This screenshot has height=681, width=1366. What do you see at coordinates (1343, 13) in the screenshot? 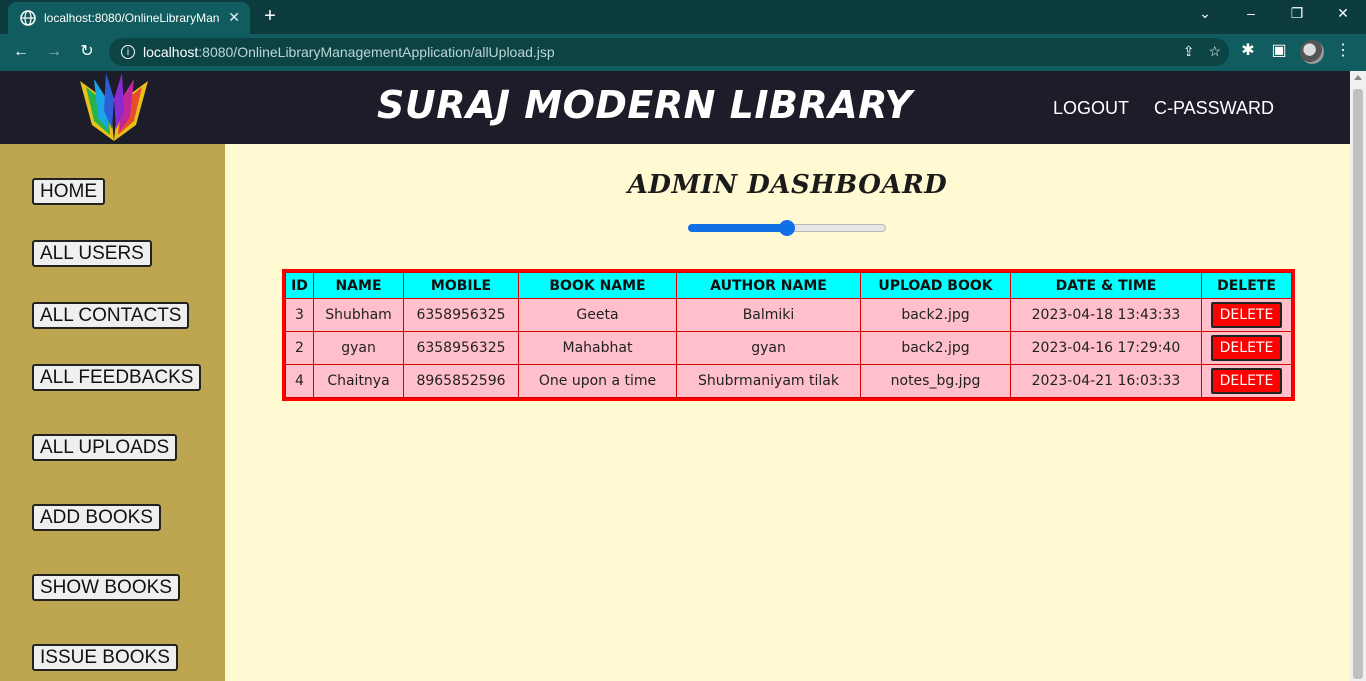
I see `close-window-icon: ✕` at bounding box center [1343, 13].